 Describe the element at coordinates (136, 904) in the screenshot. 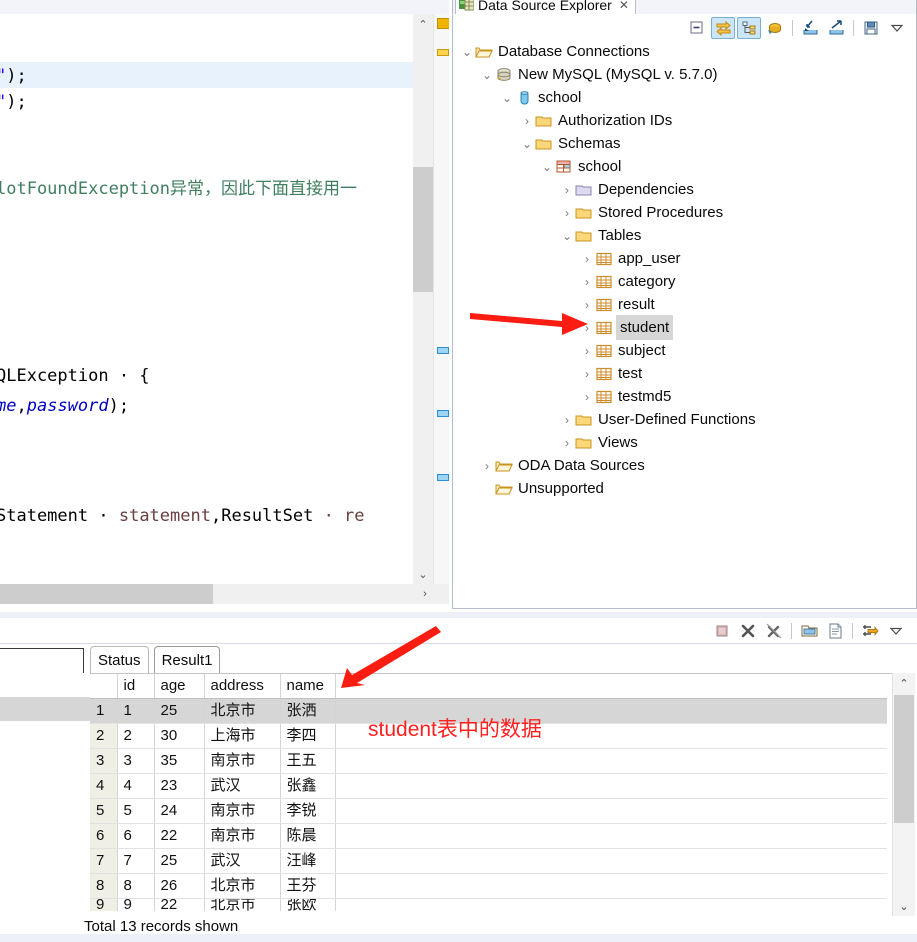

I see `table-cell: 9` at that location.